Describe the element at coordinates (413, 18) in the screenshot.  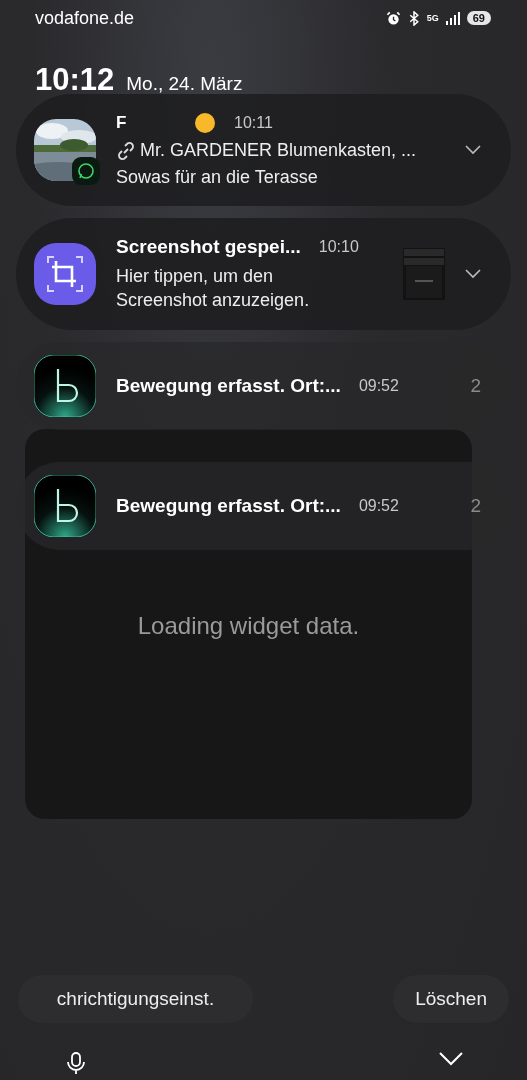
I see `bluetooth-icon` at that location.